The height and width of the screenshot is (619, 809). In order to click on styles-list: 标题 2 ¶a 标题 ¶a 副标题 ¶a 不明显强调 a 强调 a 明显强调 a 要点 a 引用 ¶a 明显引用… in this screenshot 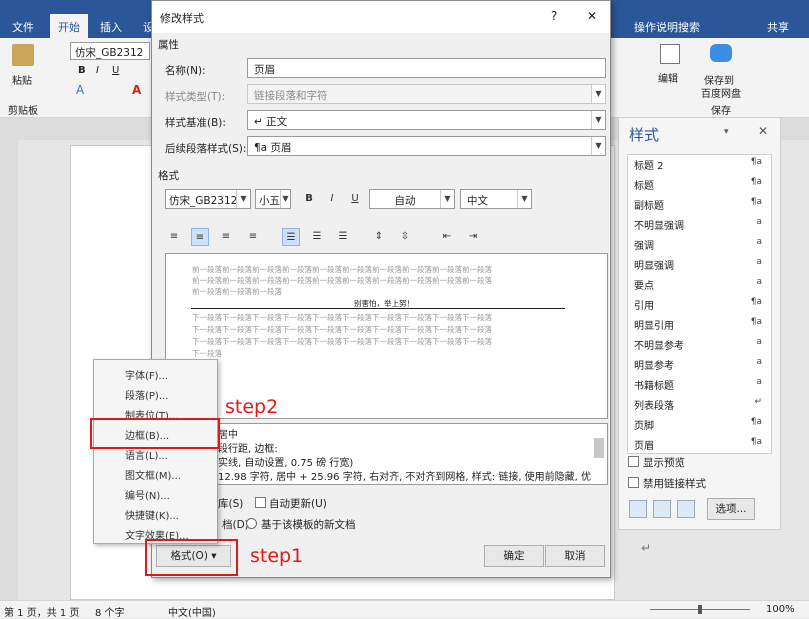, I will do `click(699, 304)`.